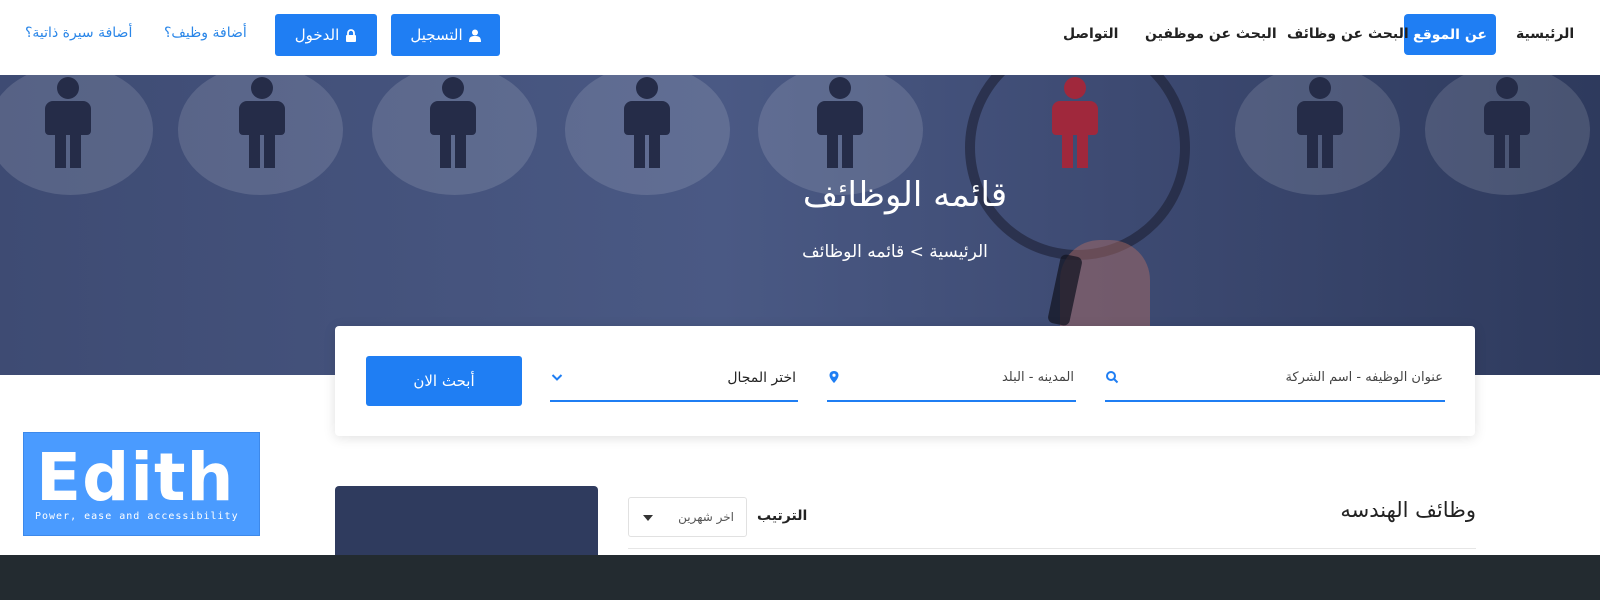 Image resolution: width=1600 pixels, height=600 pixels. Describe the element at coordinates (1090, 34) in the screenshot. I see `nav-contact: التواصل` at that location.